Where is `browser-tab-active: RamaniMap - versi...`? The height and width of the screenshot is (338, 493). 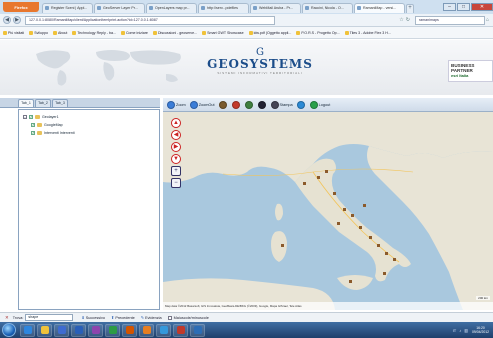 browser-tab-active: RamaniMap - versi... is located at coordinates (379, 7).